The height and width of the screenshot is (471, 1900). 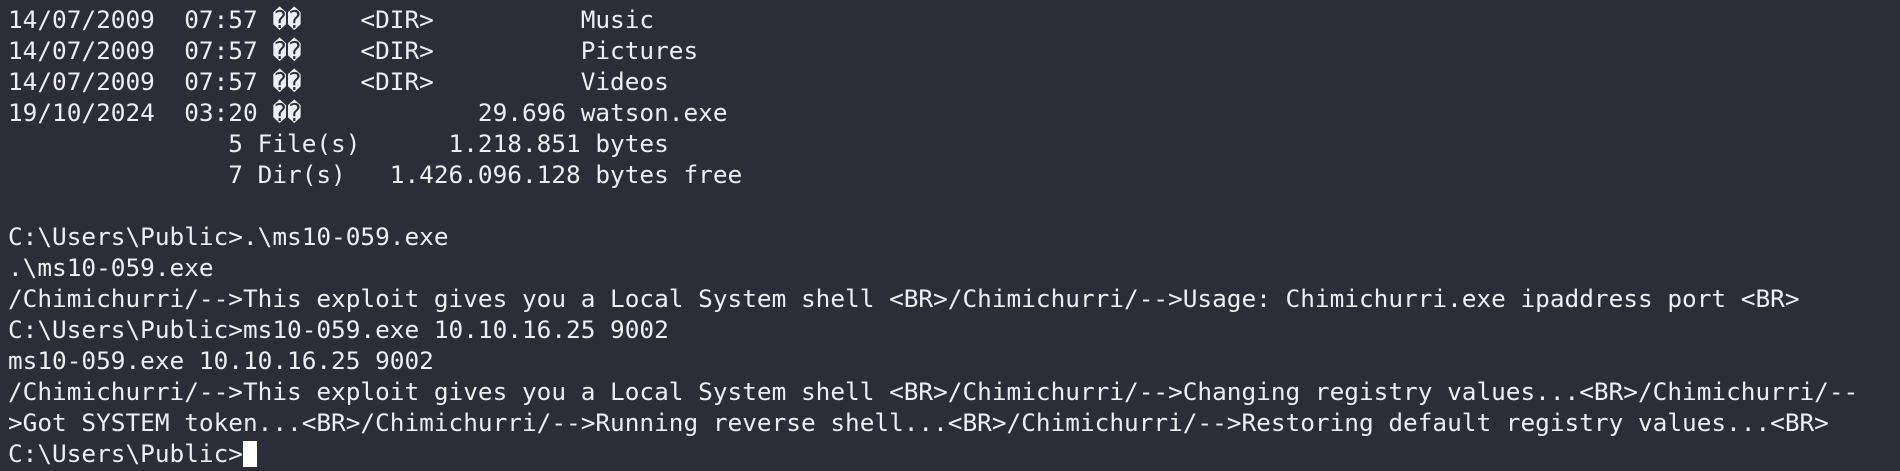 What do you see at coordinates (338, 81) in the screenshot?
I see `terminal-line: 14/07/2009 07:57 �� <DIR> Videos` at bounding box center [338, 81].